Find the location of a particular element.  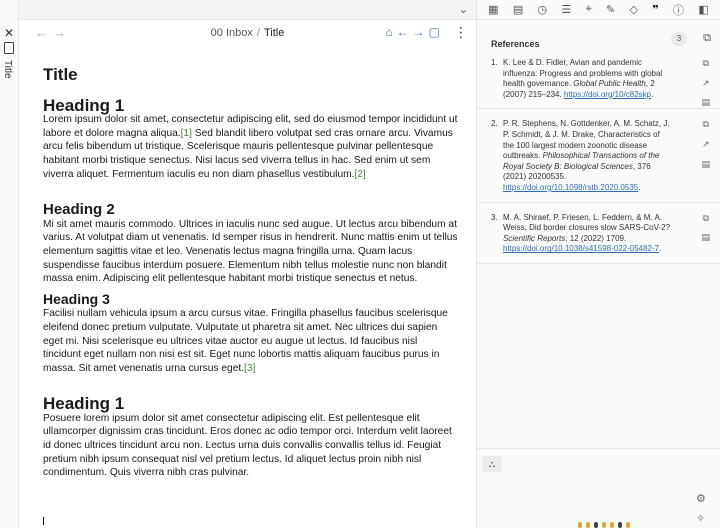

citation-link: [3] is located at coordinates (249, 368).